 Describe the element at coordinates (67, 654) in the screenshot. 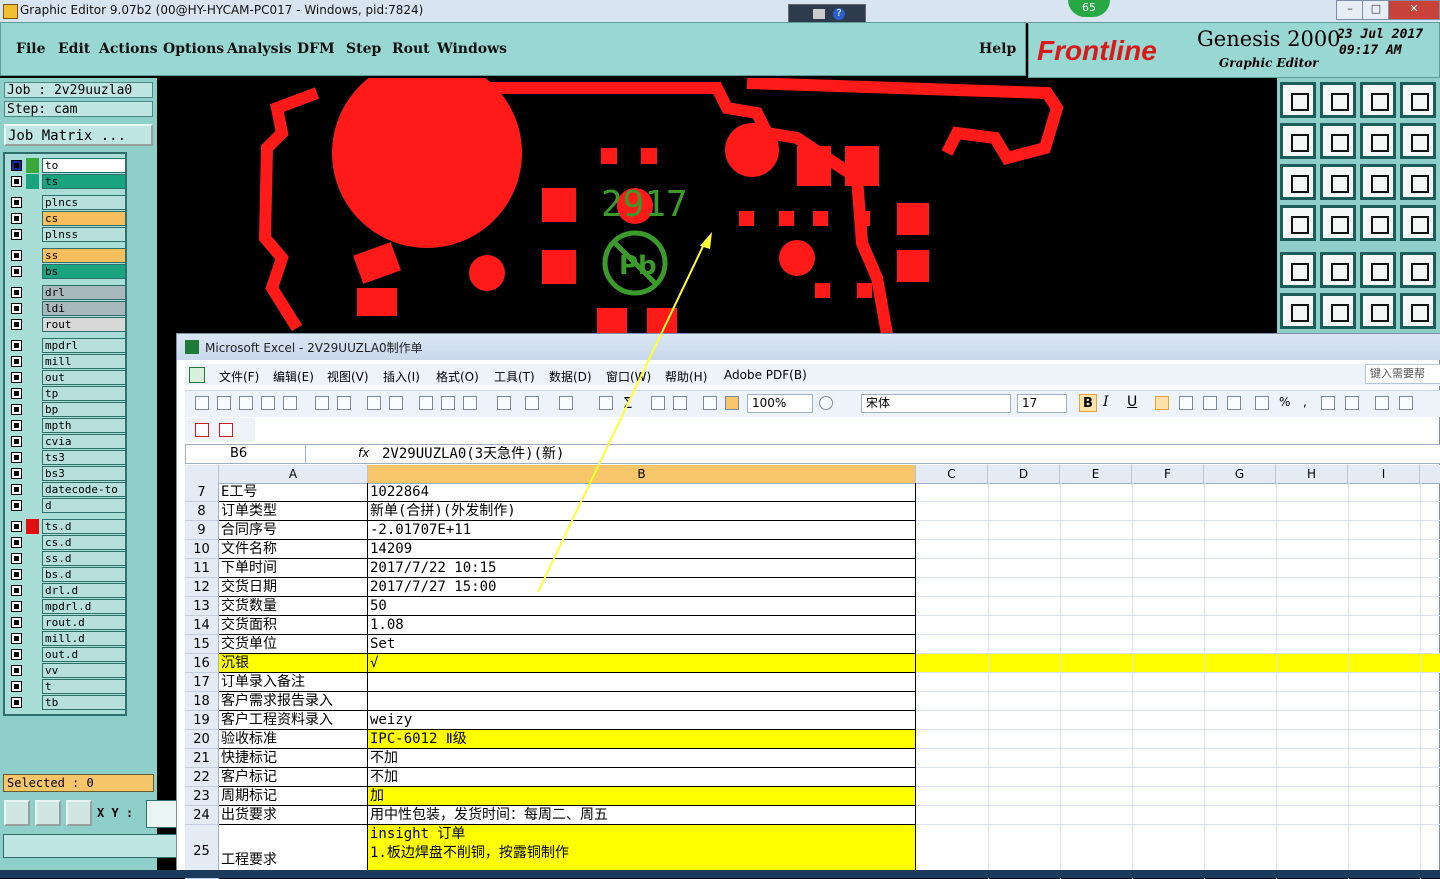

I see `layer-out-d: out.d` at that location.